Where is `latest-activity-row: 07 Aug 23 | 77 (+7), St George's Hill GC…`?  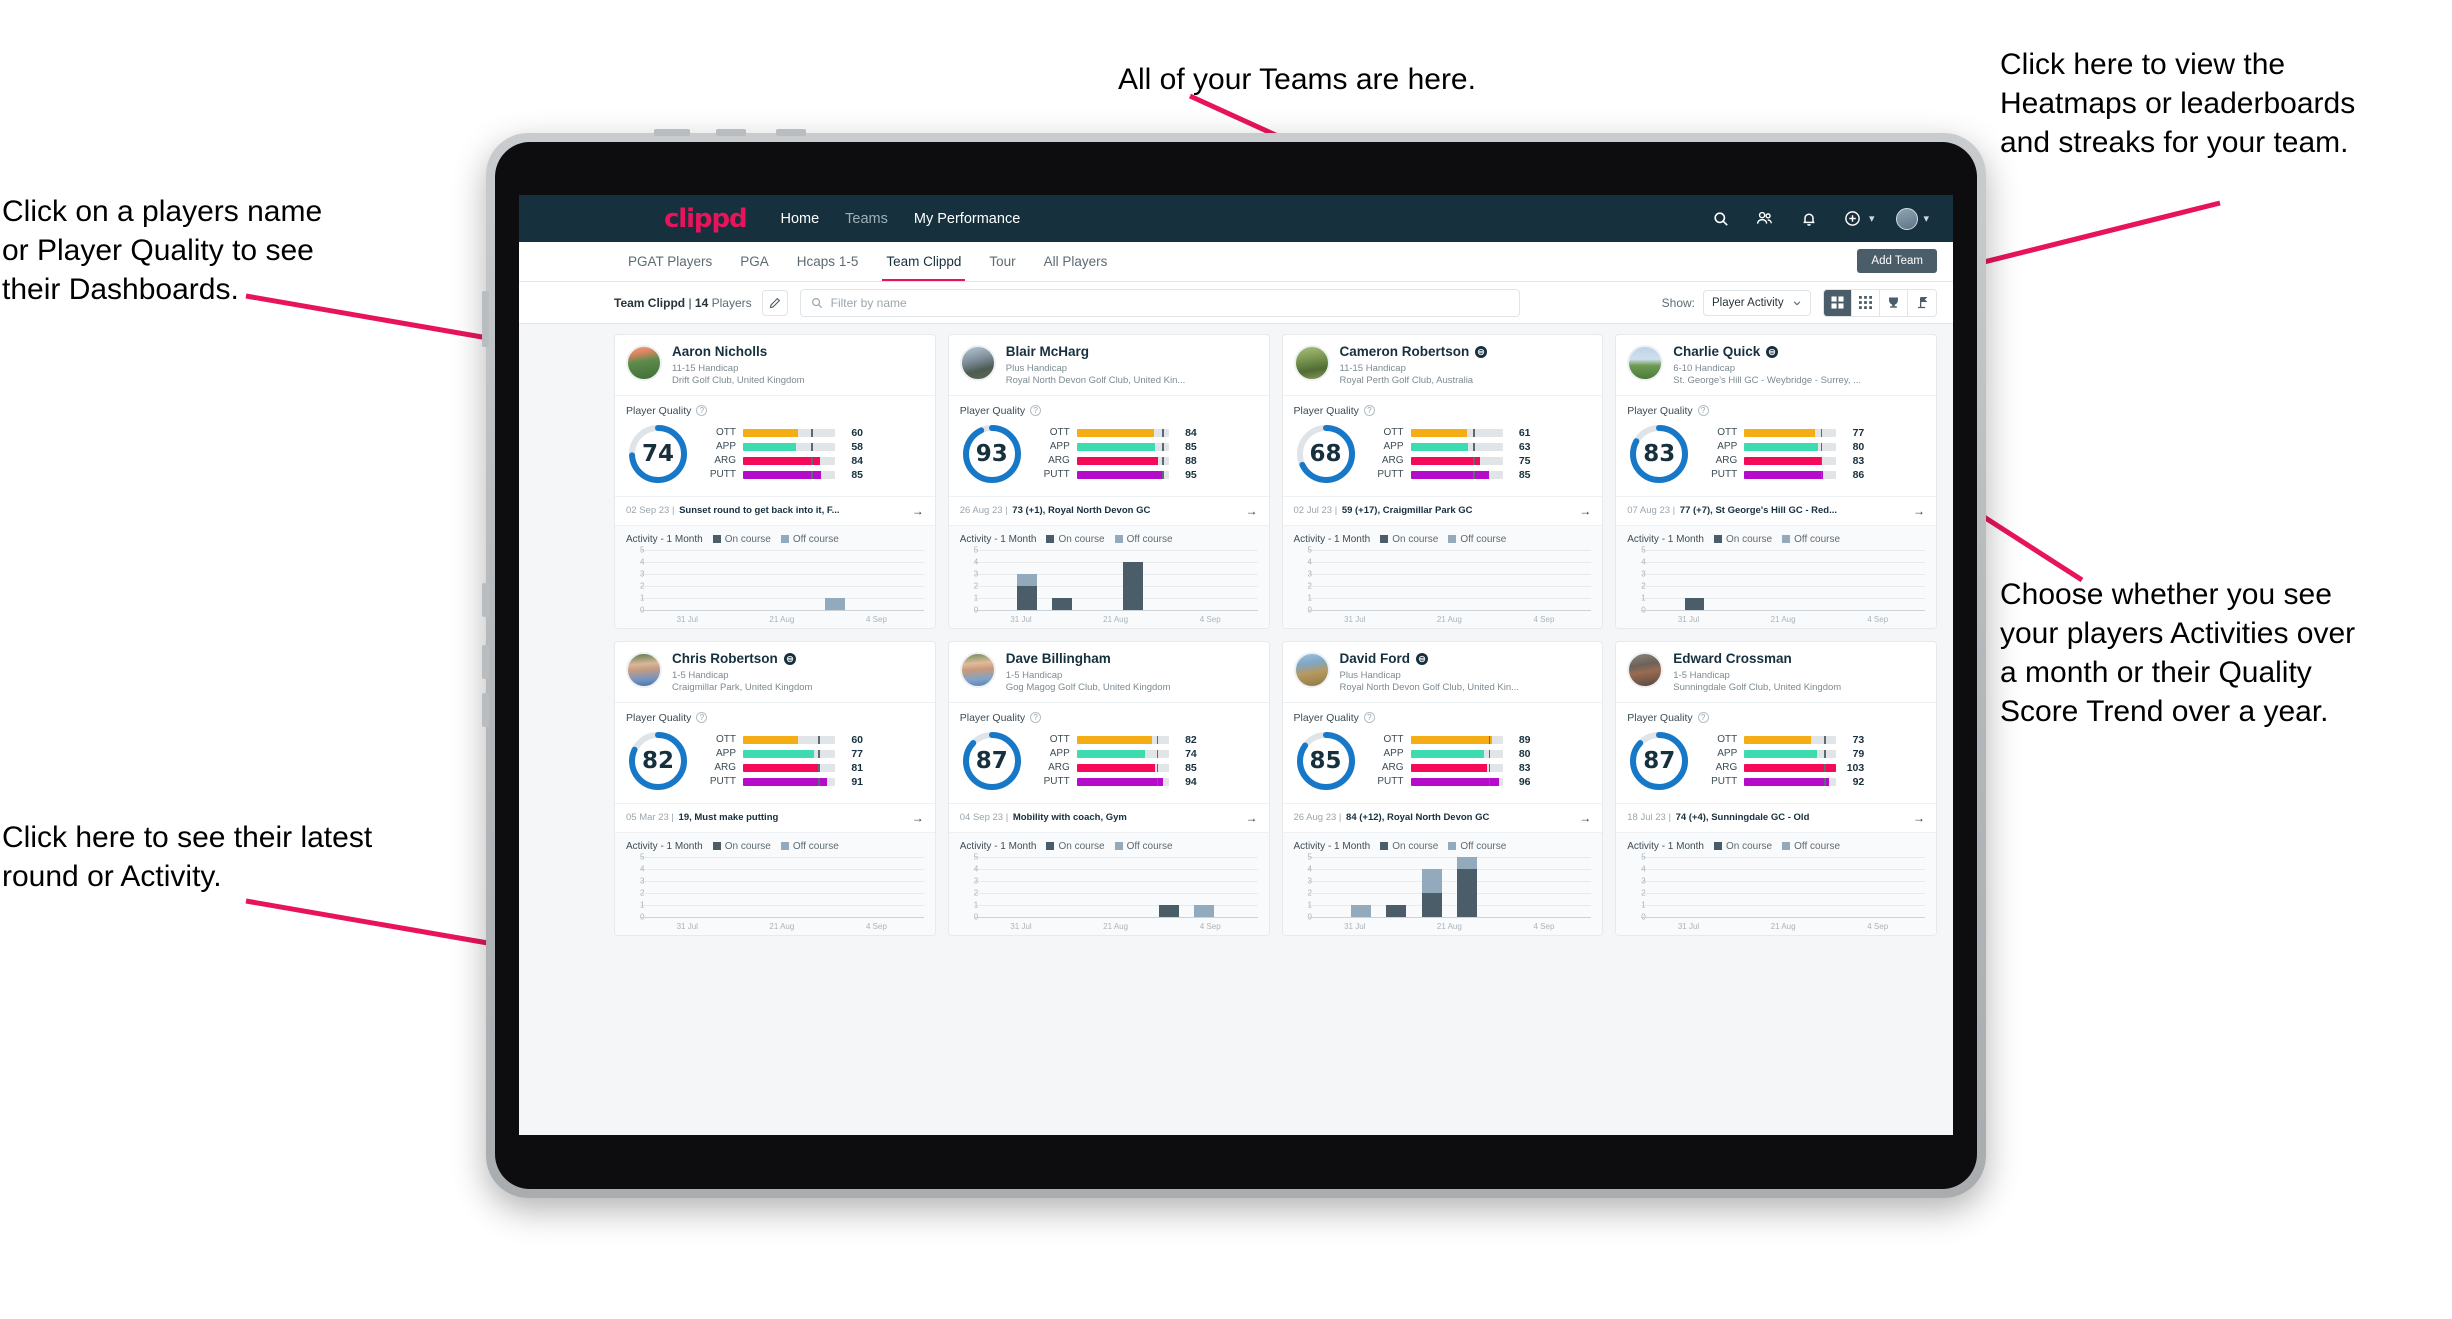 latest-activity-row: 07 Aug 23 | 77 (+7), St George's Hill GC… is located at coordinates (1776, 510).